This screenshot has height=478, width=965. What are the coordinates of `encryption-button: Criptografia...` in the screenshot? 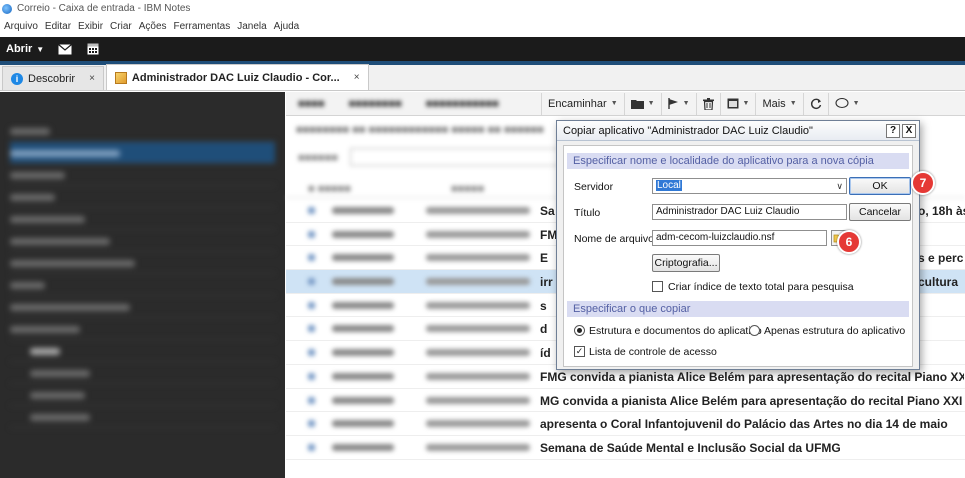 It's located at (686, 263).